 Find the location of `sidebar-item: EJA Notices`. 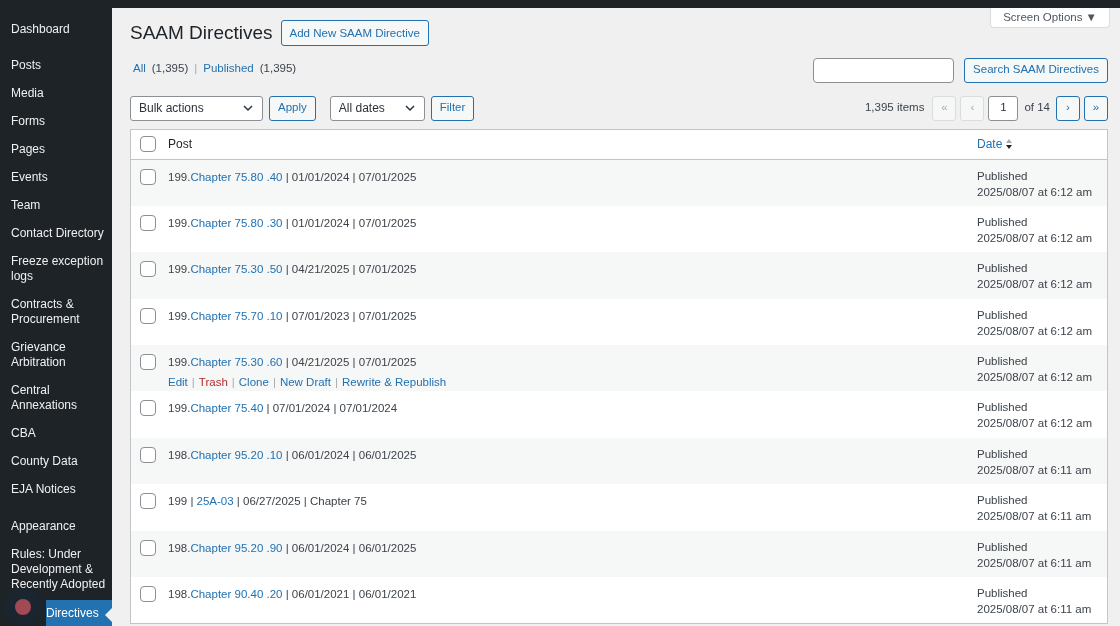

sidebar-item: EJA Notices is located at coordinates (56, 489).